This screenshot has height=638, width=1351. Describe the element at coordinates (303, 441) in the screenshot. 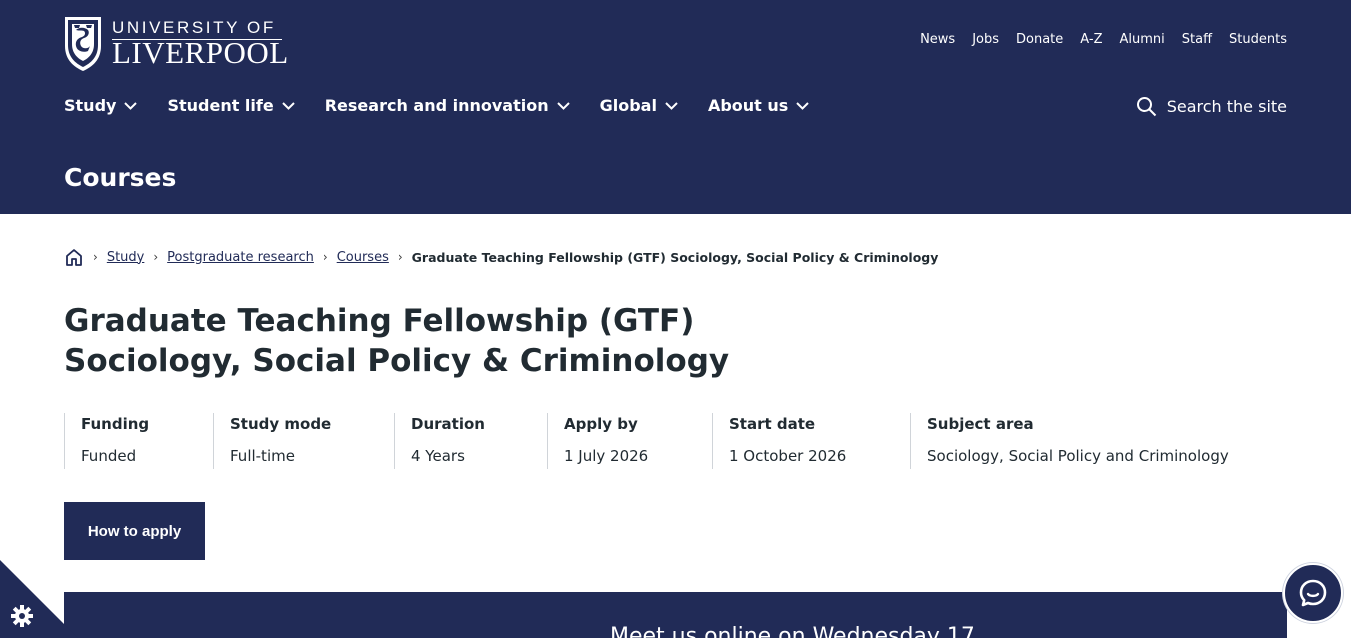

I see `fact-study-mode: Study mode Full-time` at that location.